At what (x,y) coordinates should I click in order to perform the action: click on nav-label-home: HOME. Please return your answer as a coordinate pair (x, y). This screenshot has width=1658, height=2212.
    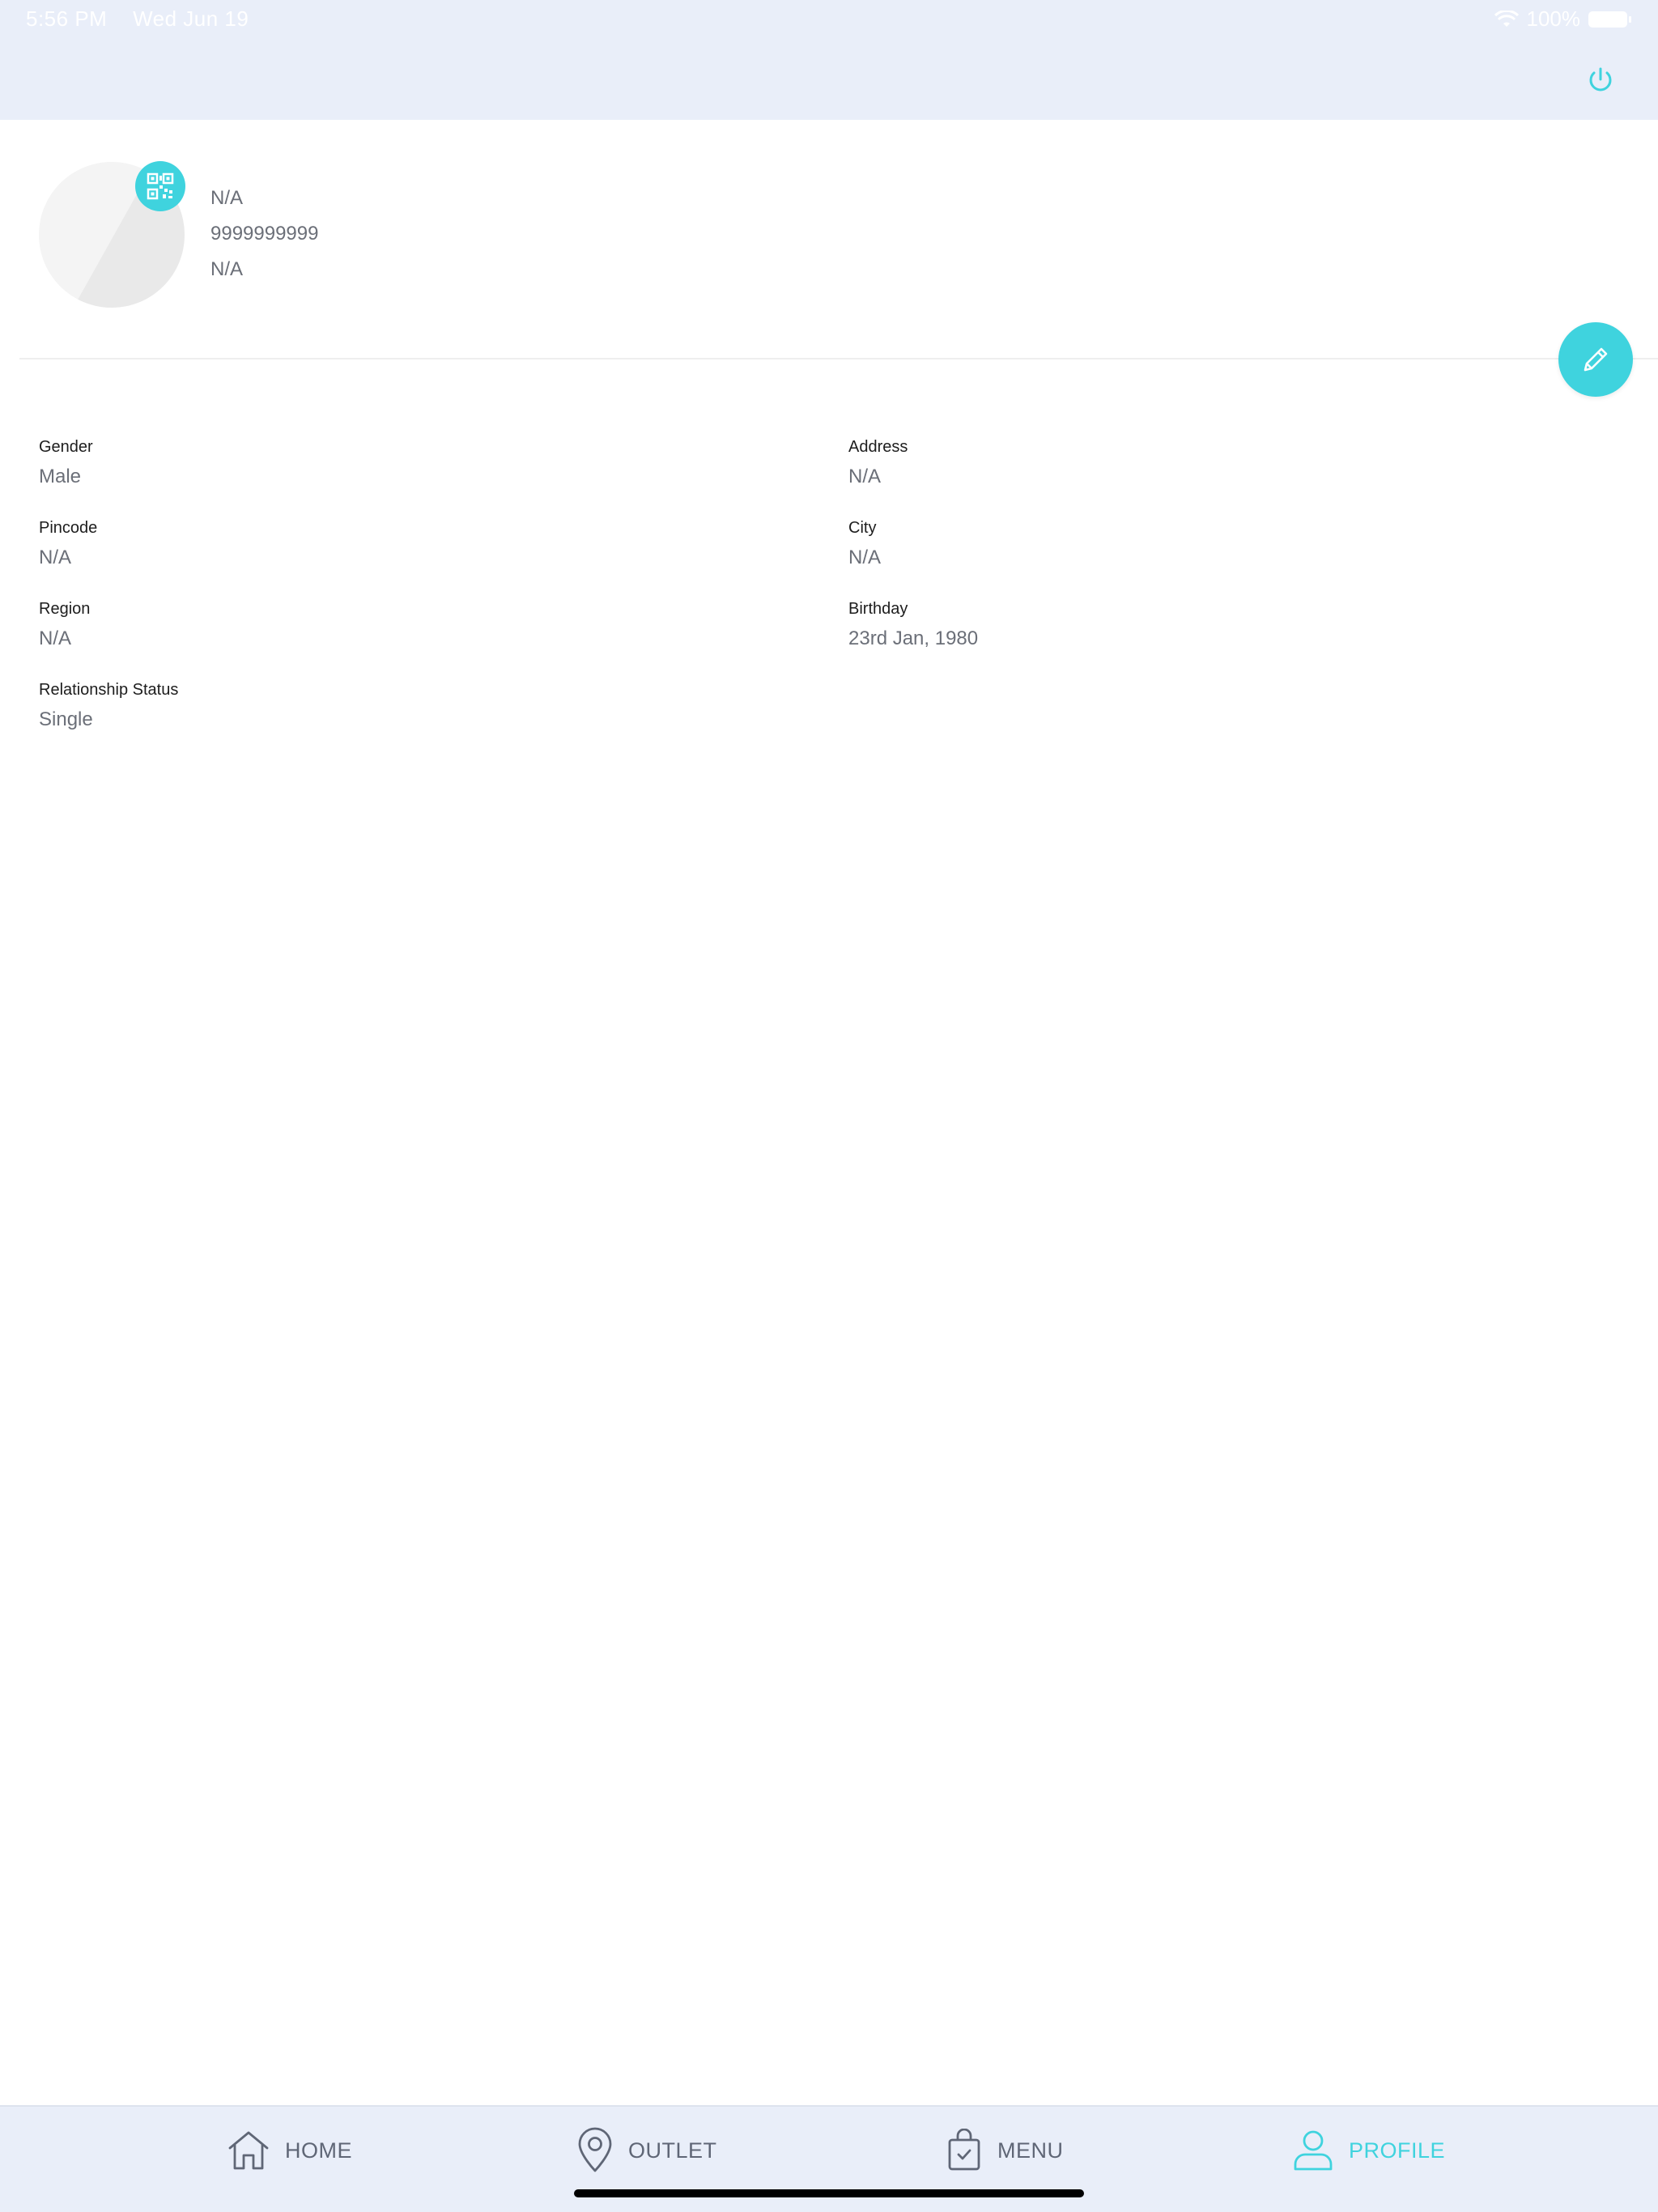
    Looking at the image, I should click on (318, 2150).